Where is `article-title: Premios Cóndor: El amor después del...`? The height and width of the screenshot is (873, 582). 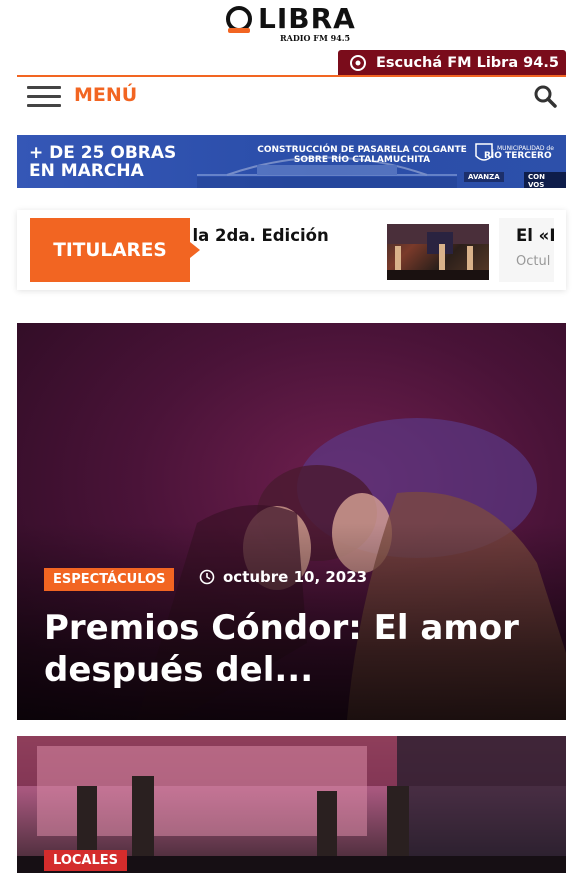 article-title: Premios Cóndor: El amor después del... is located at coordinates (294, 649).